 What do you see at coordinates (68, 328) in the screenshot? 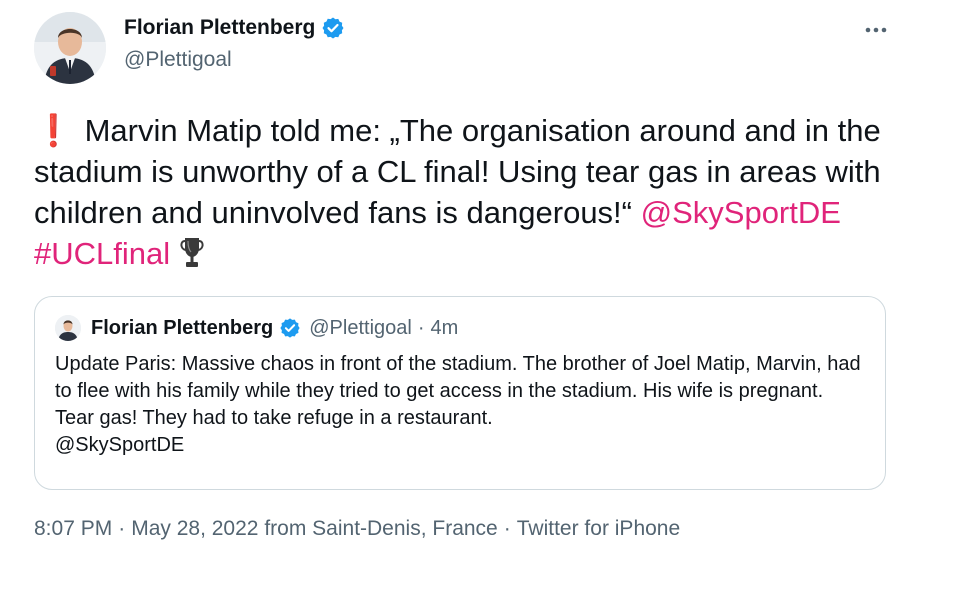
I see `quoted-author-avatar` at bounding box center [68, 328].